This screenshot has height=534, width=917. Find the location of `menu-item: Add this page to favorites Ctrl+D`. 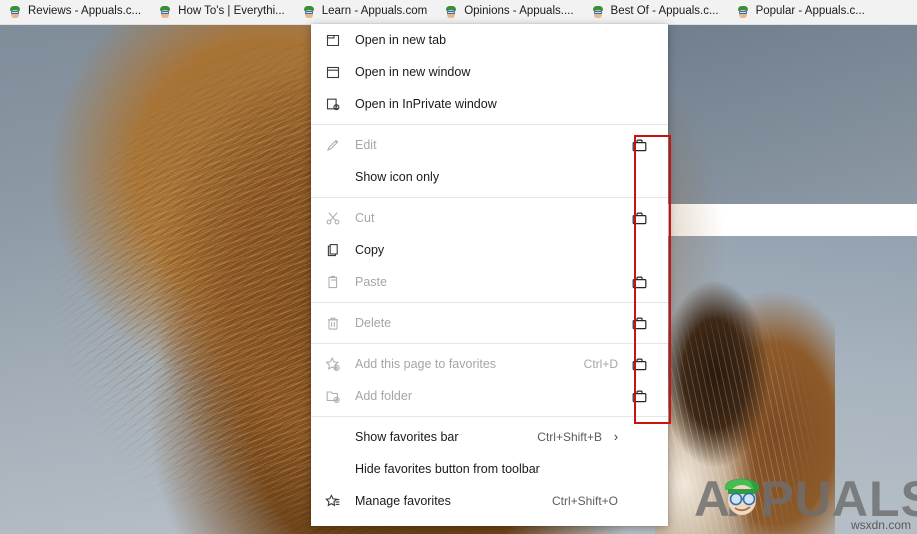

menu-item: Add this page to favorites Ctrl+D is located at coordinates (489, 364).